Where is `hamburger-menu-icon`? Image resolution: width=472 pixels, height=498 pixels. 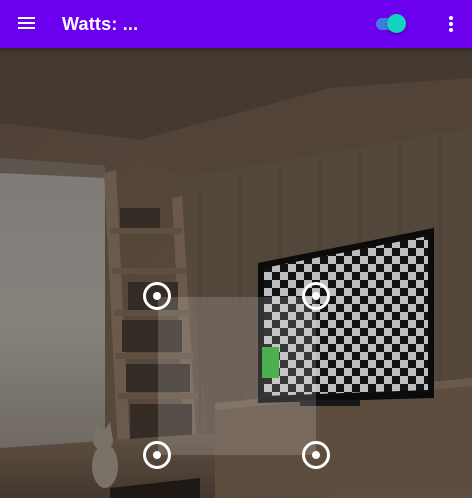
hamburger-menu-icon is located at coordinates (28, 24).